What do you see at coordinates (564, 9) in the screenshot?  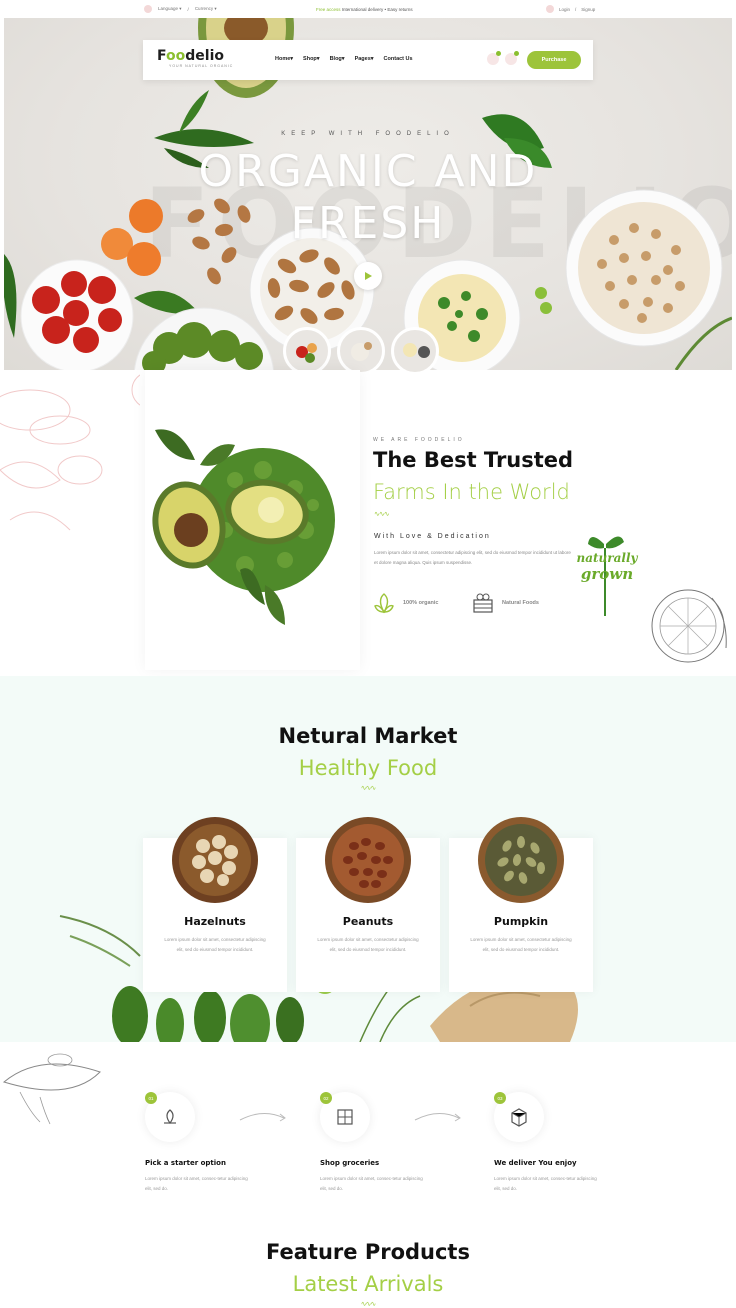 I see `login-link: Login` at bounding box center [564, 9].